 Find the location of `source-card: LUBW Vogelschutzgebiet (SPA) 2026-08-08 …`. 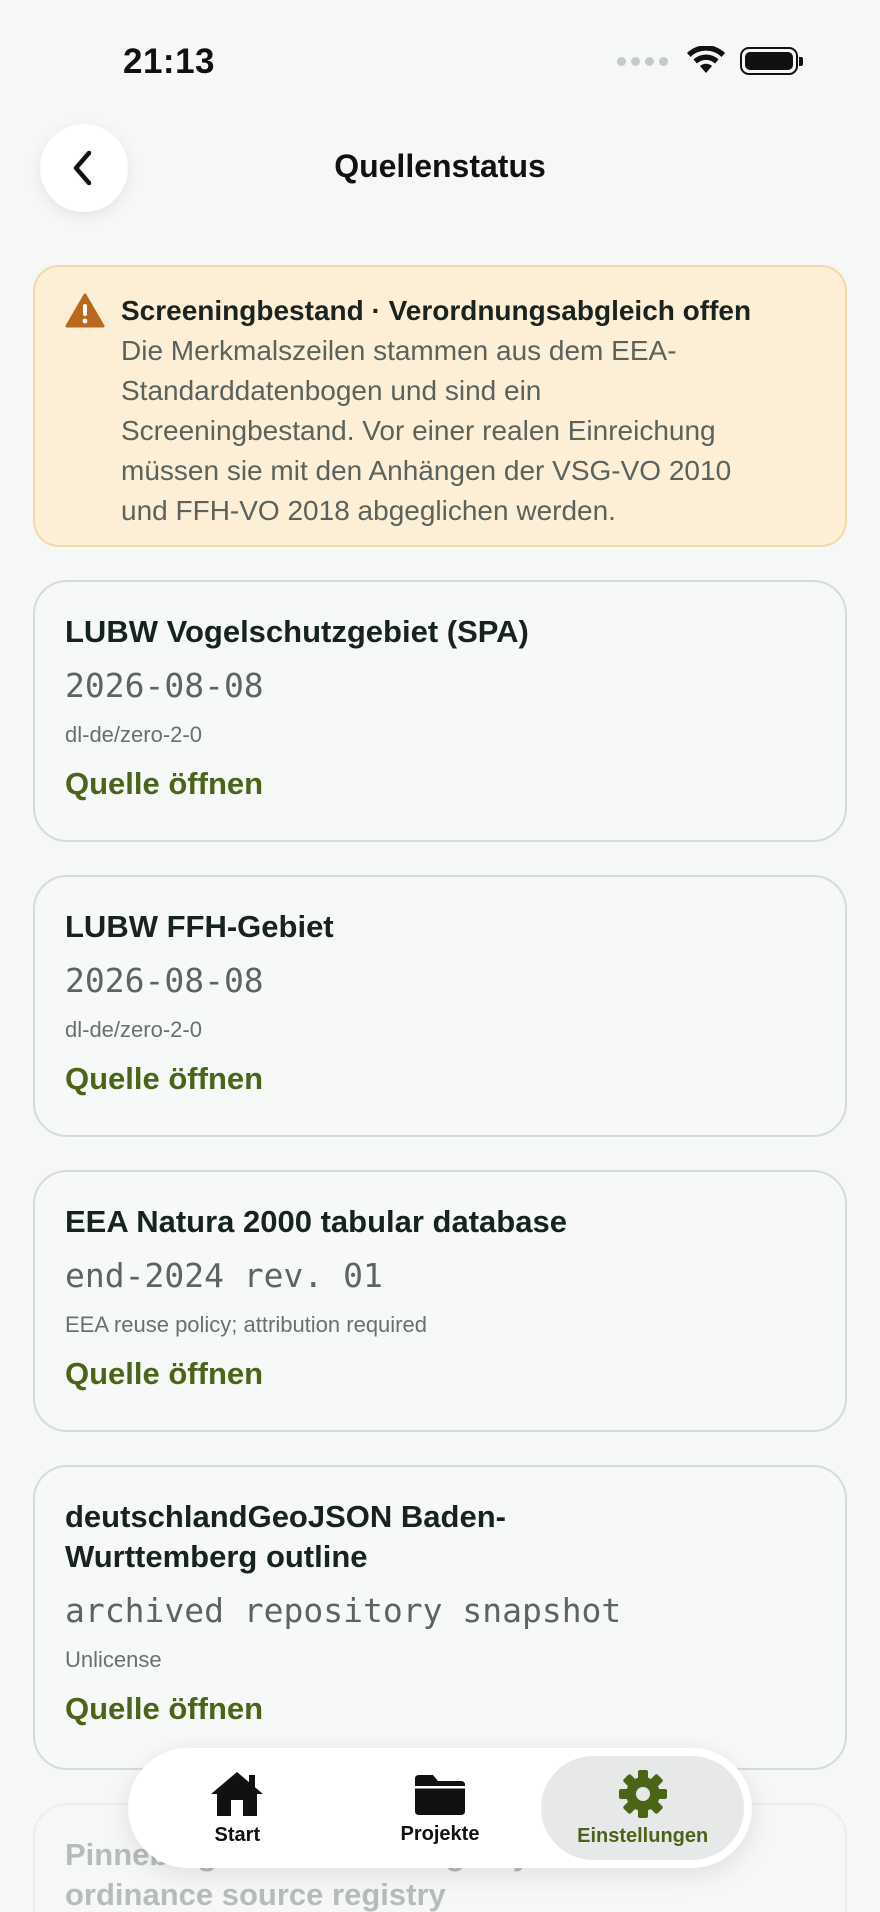

source-card: LUBW Vogelschutzgebiet (SPA) 2026-08-08 … is located at coordinates (440, 711).